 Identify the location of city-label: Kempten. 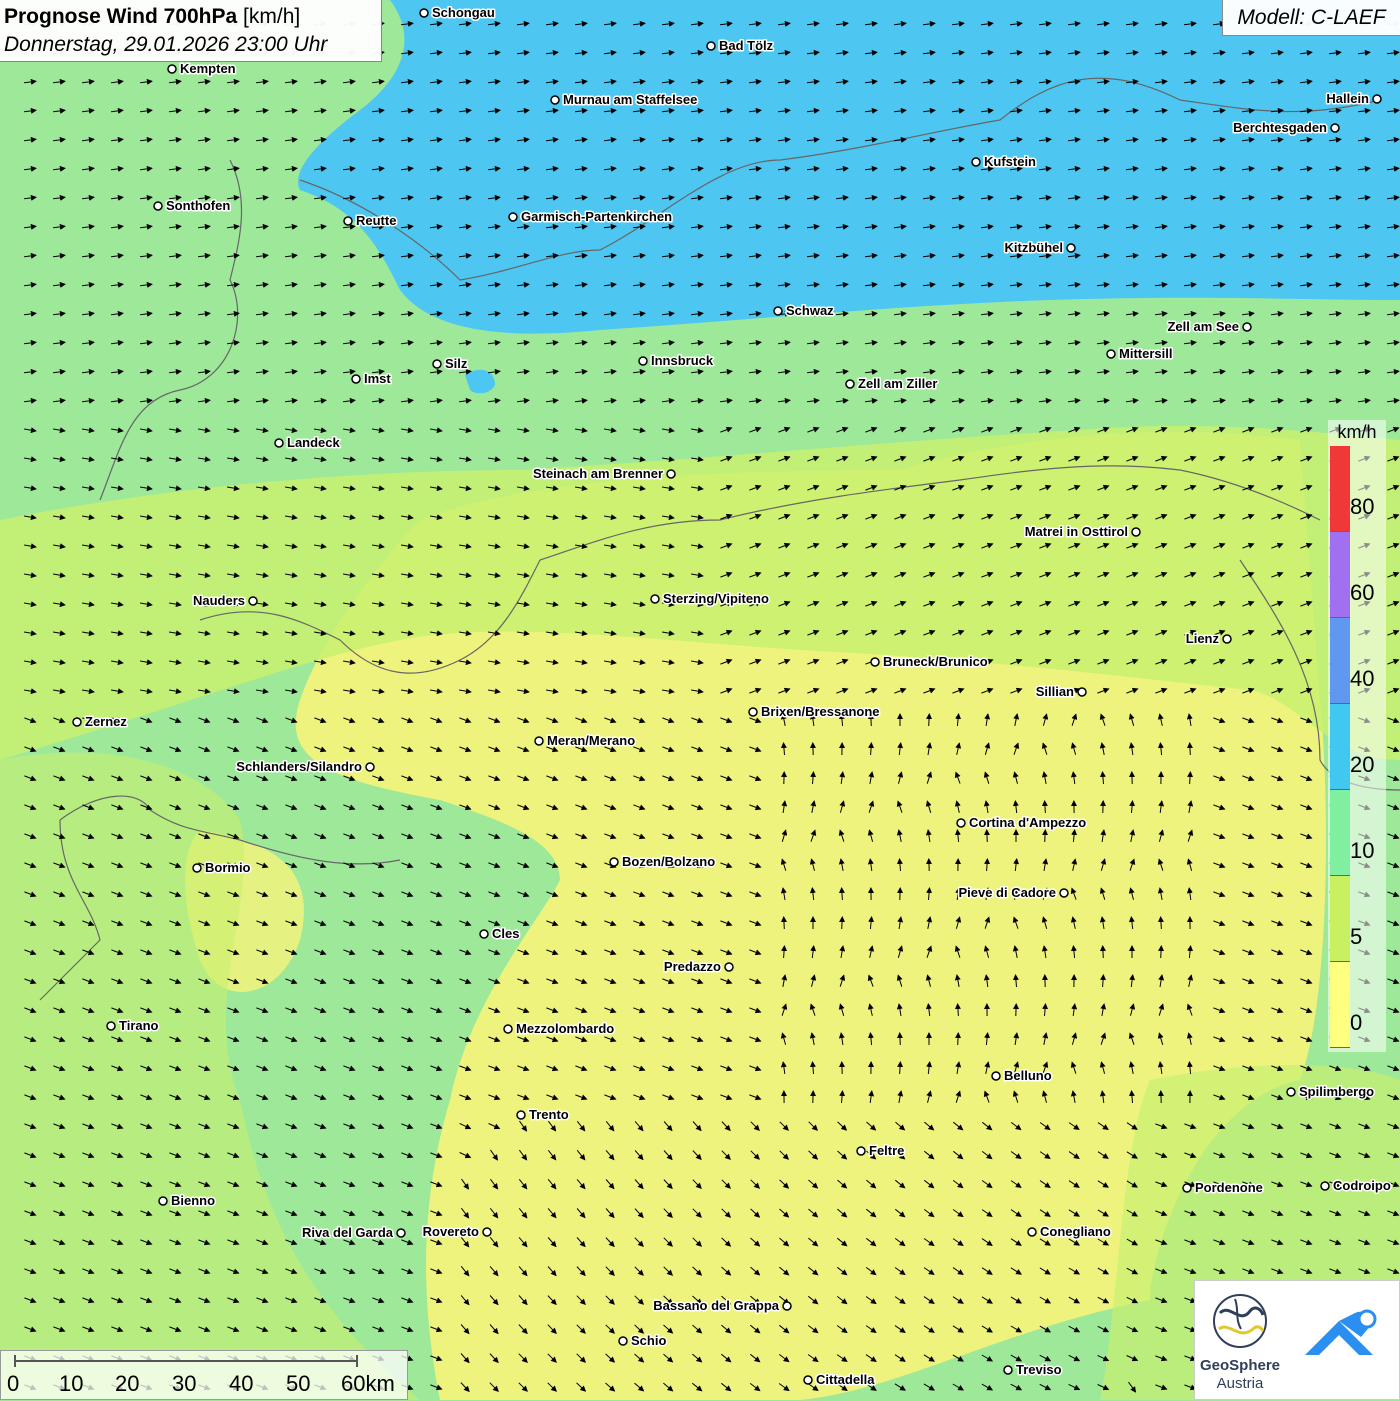
(208, 68).